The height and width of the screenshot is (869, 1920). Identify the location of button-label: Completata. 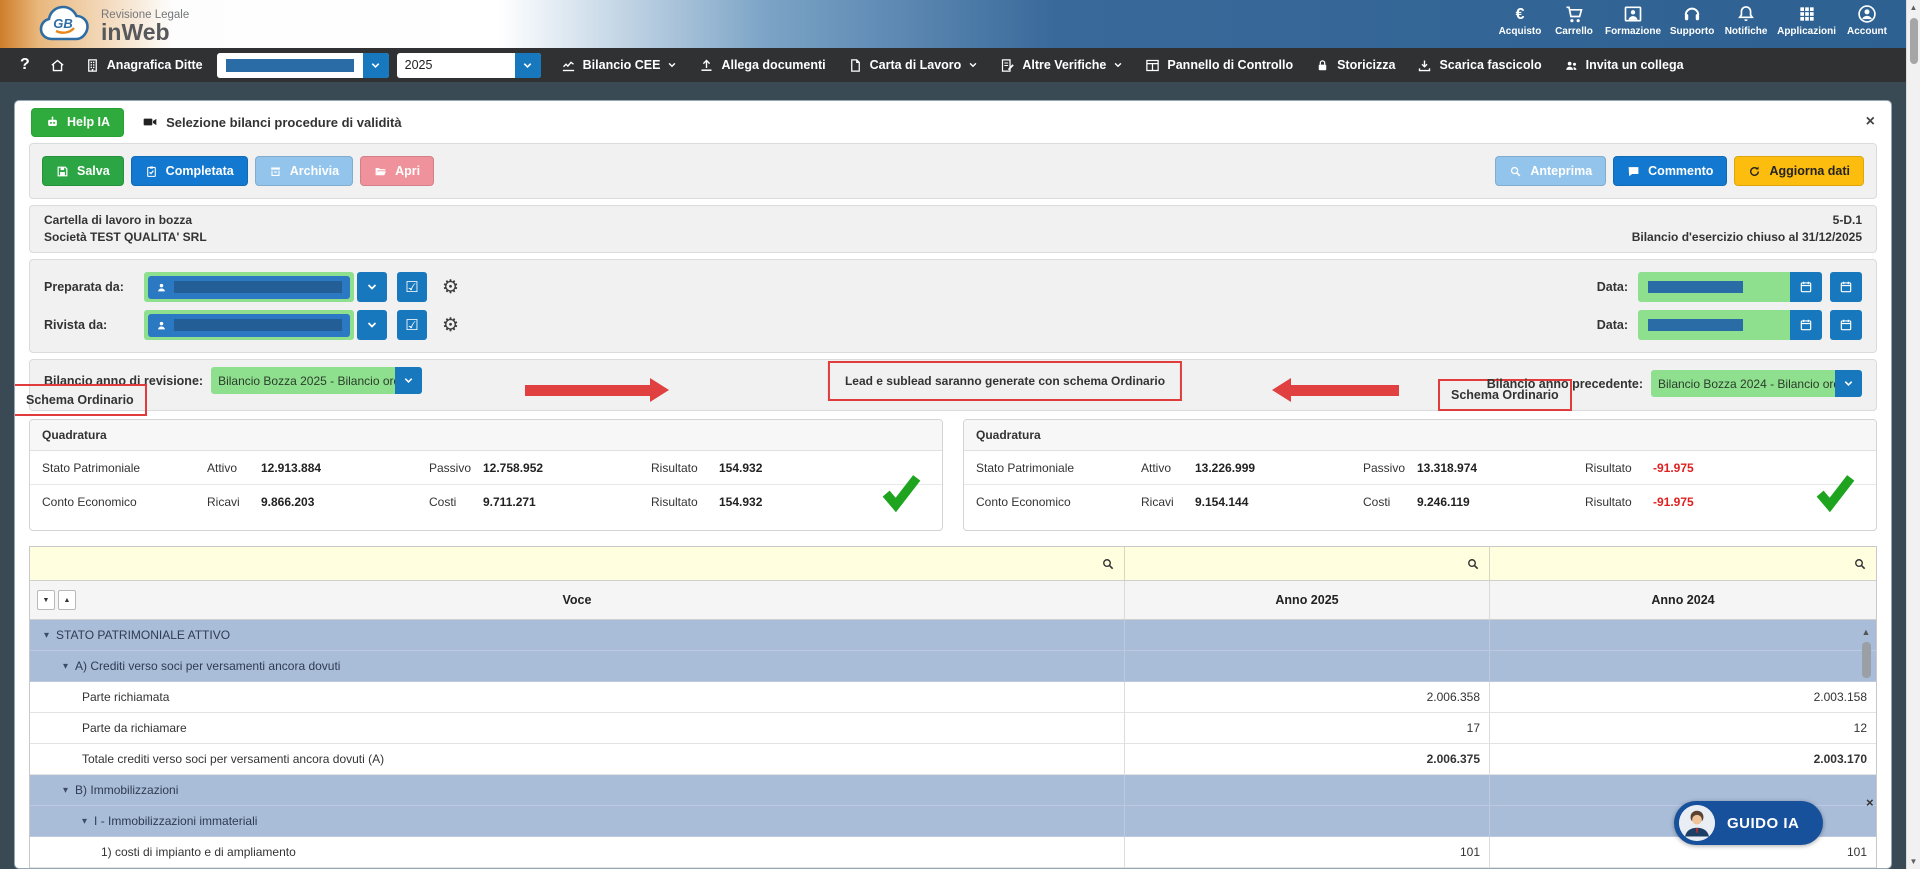
(199, 171).